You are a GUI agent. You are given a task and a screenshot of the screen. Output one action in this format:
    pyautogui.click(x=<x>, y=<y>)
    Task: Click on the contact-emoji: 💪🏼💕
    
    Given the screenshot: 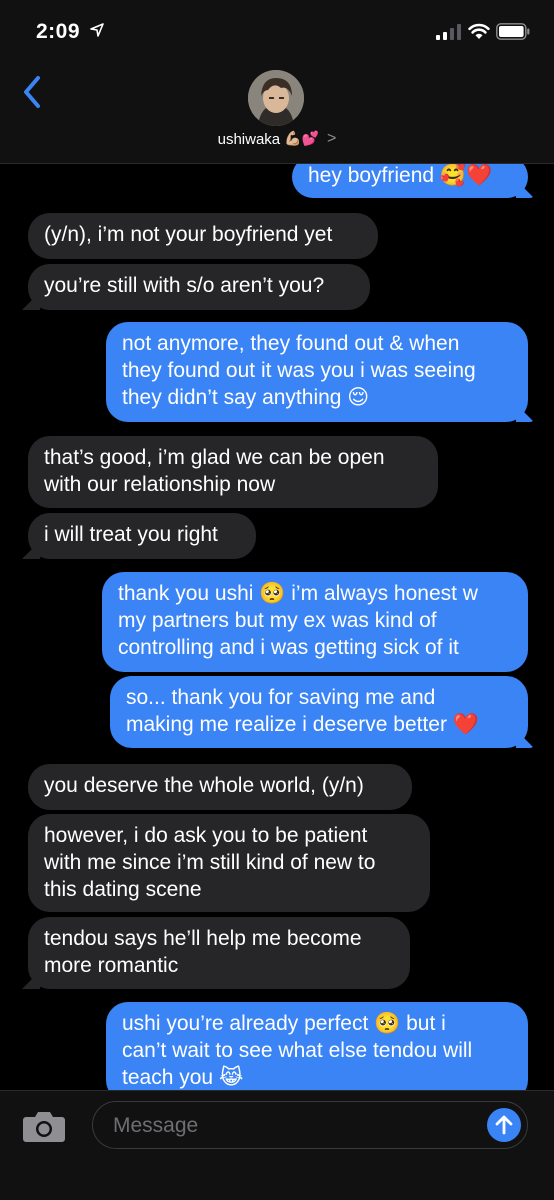 What is the action you would take?
    pyautogui.click(x=302, y=139)
    